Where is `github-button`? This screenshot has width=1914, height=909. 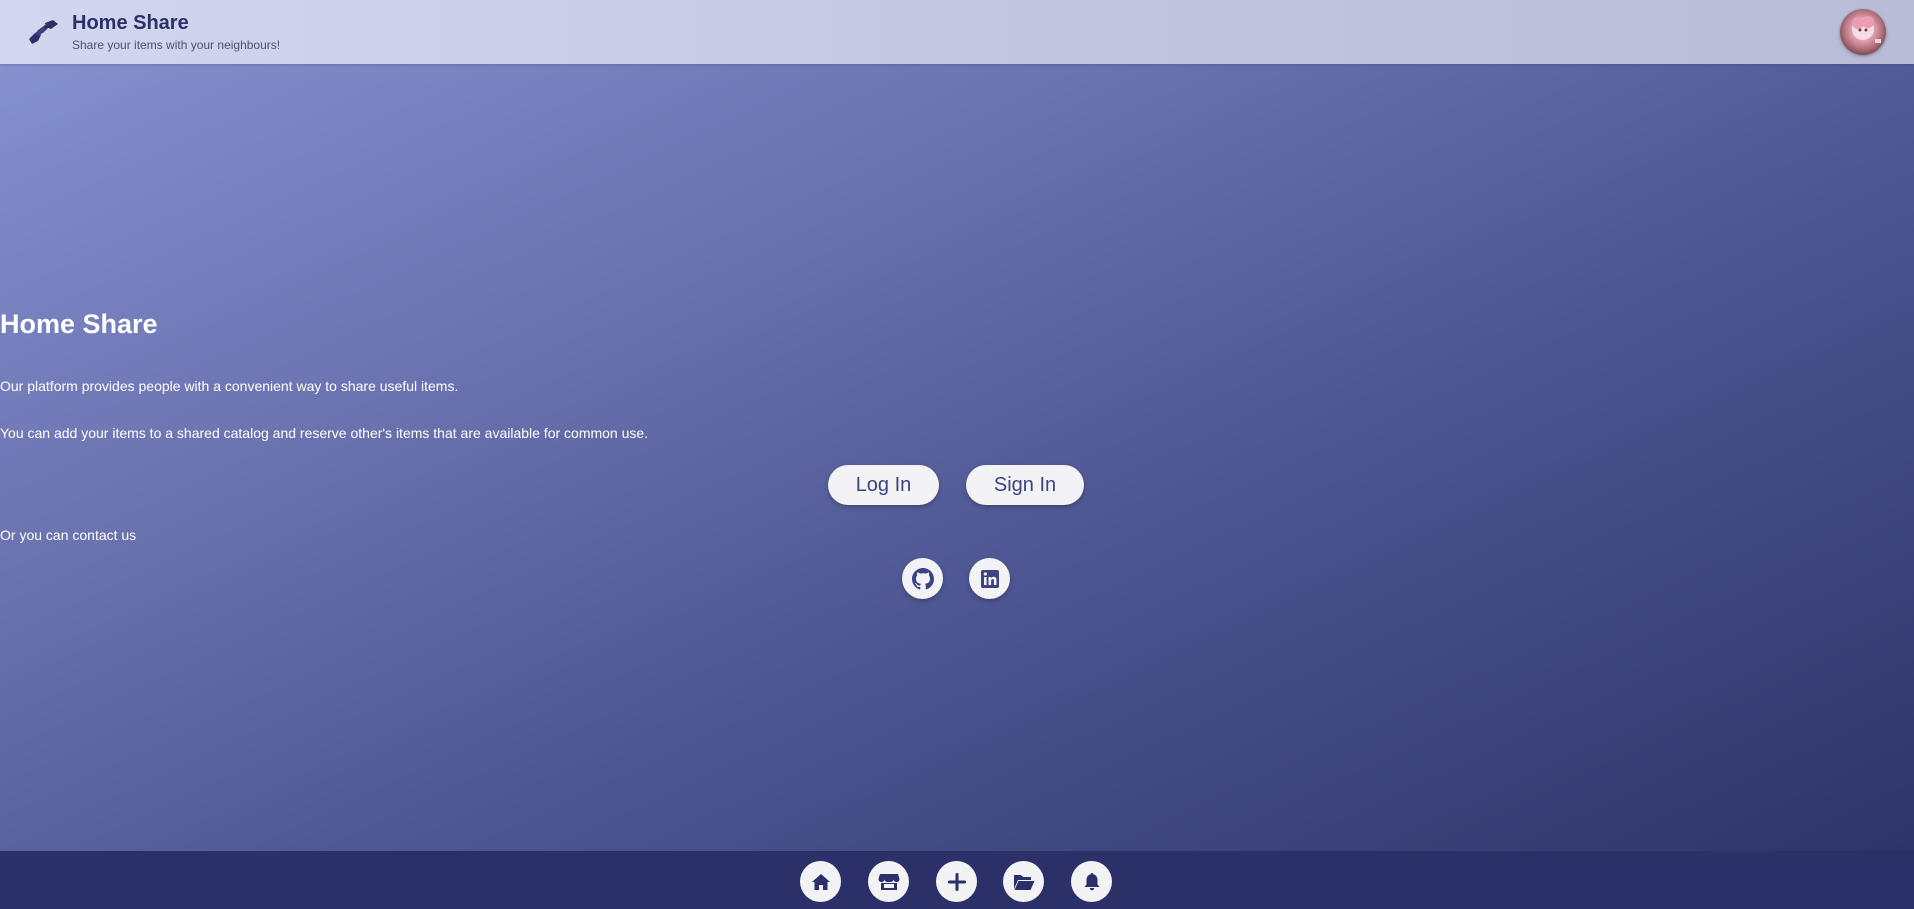 github-button is located at coordinates (922, 578).